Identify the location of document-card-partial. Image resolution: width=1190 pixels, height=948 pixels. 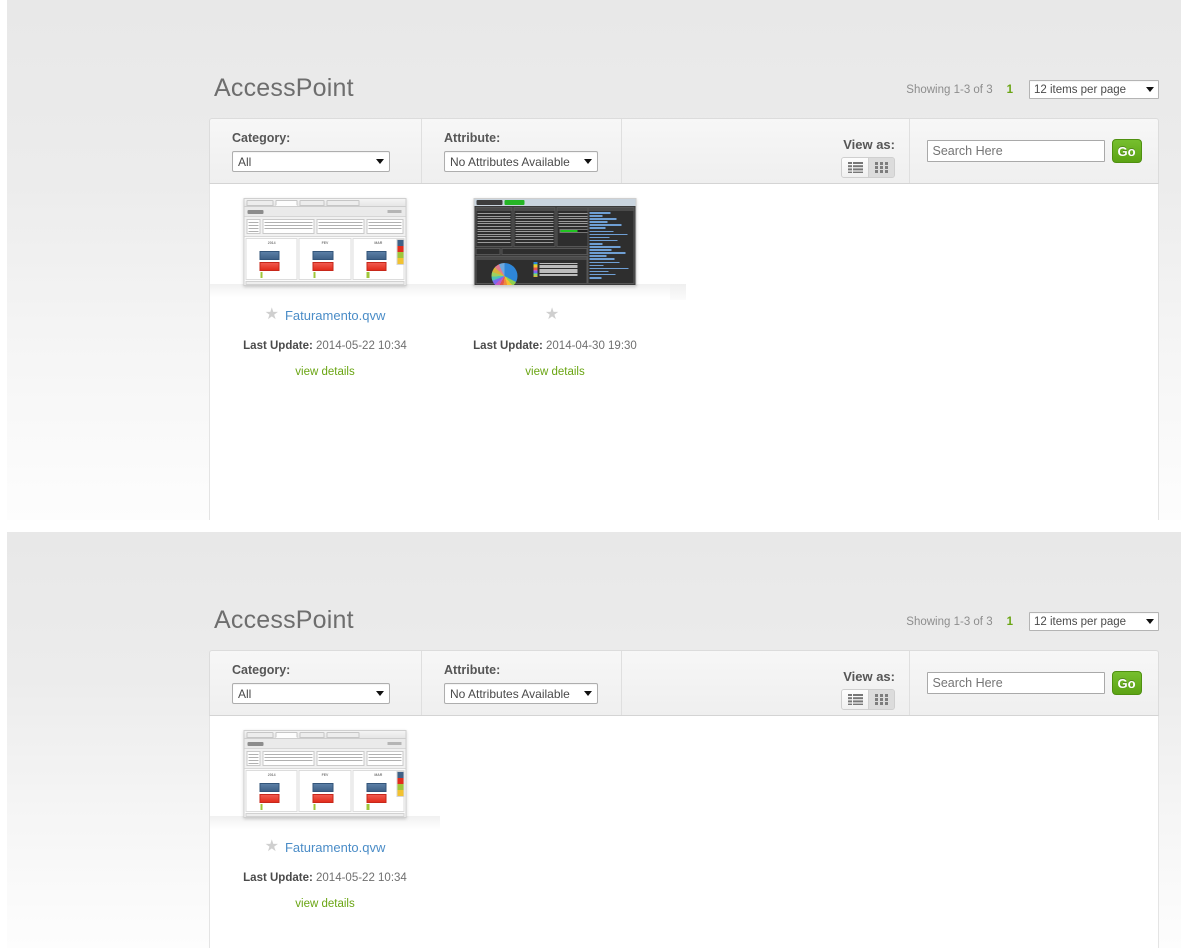
(690, 249).